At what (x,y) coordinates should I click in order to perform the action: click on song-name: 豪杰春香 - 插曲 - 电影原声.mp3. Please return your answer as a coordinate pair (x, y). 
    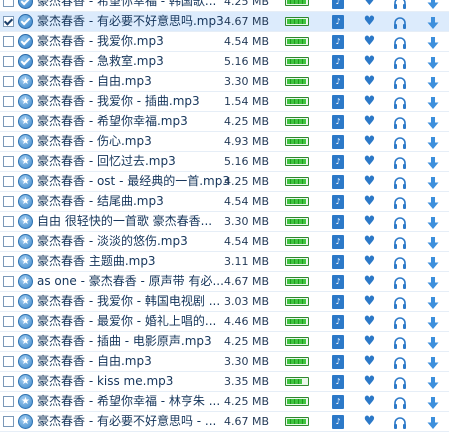
    Looking at the image, I should click on (137, 341).